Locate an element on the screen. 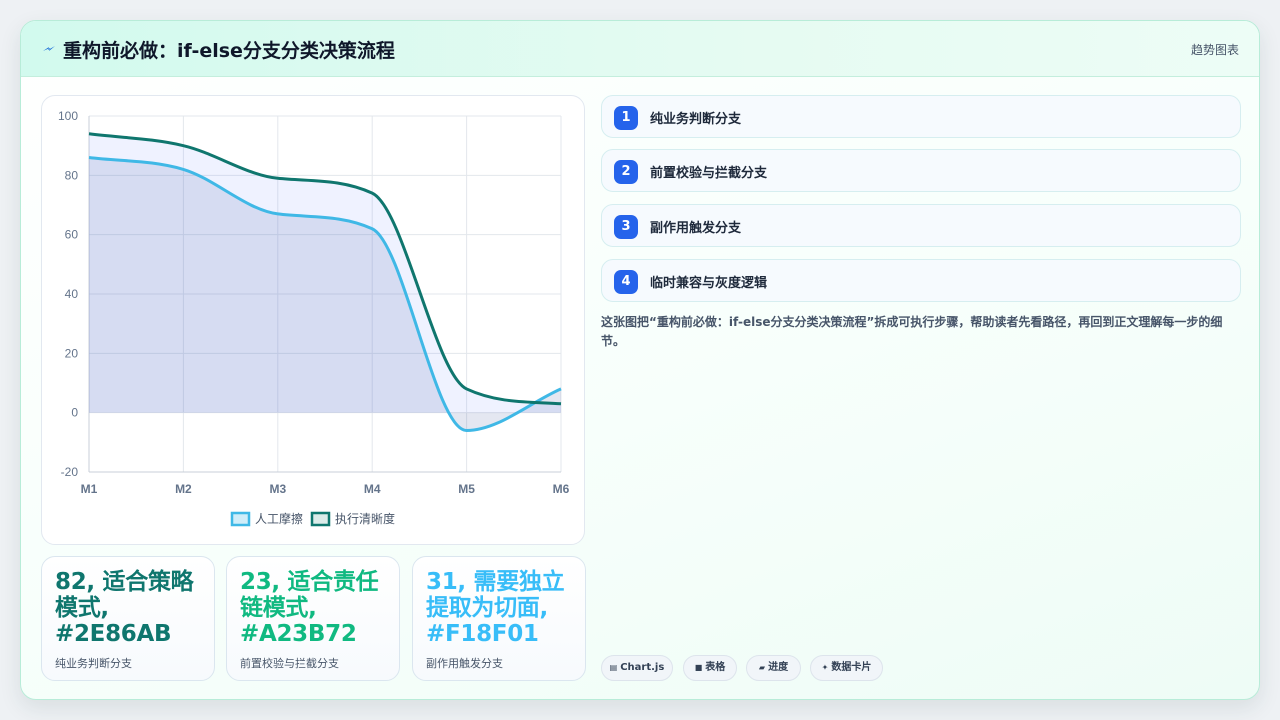  step-item: 3 副作用触发分支 is located at coordinates (921, 225).